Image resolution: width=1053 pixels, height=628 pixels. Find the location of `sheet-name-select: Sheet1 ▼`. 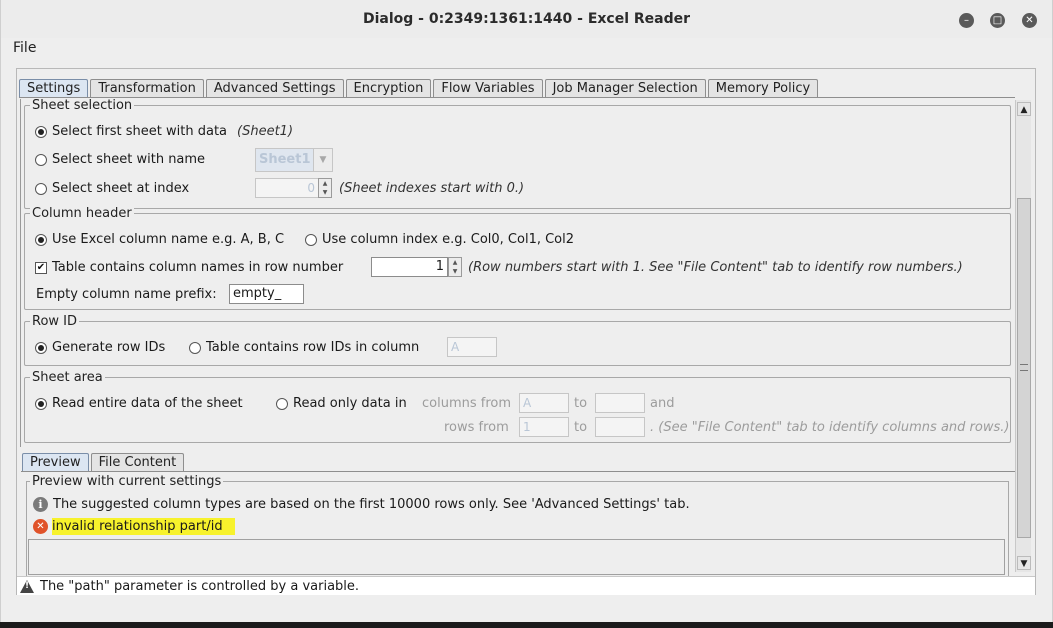

sheet-name-select: Sheet1 ▼ is located at coordinates (294, 160).